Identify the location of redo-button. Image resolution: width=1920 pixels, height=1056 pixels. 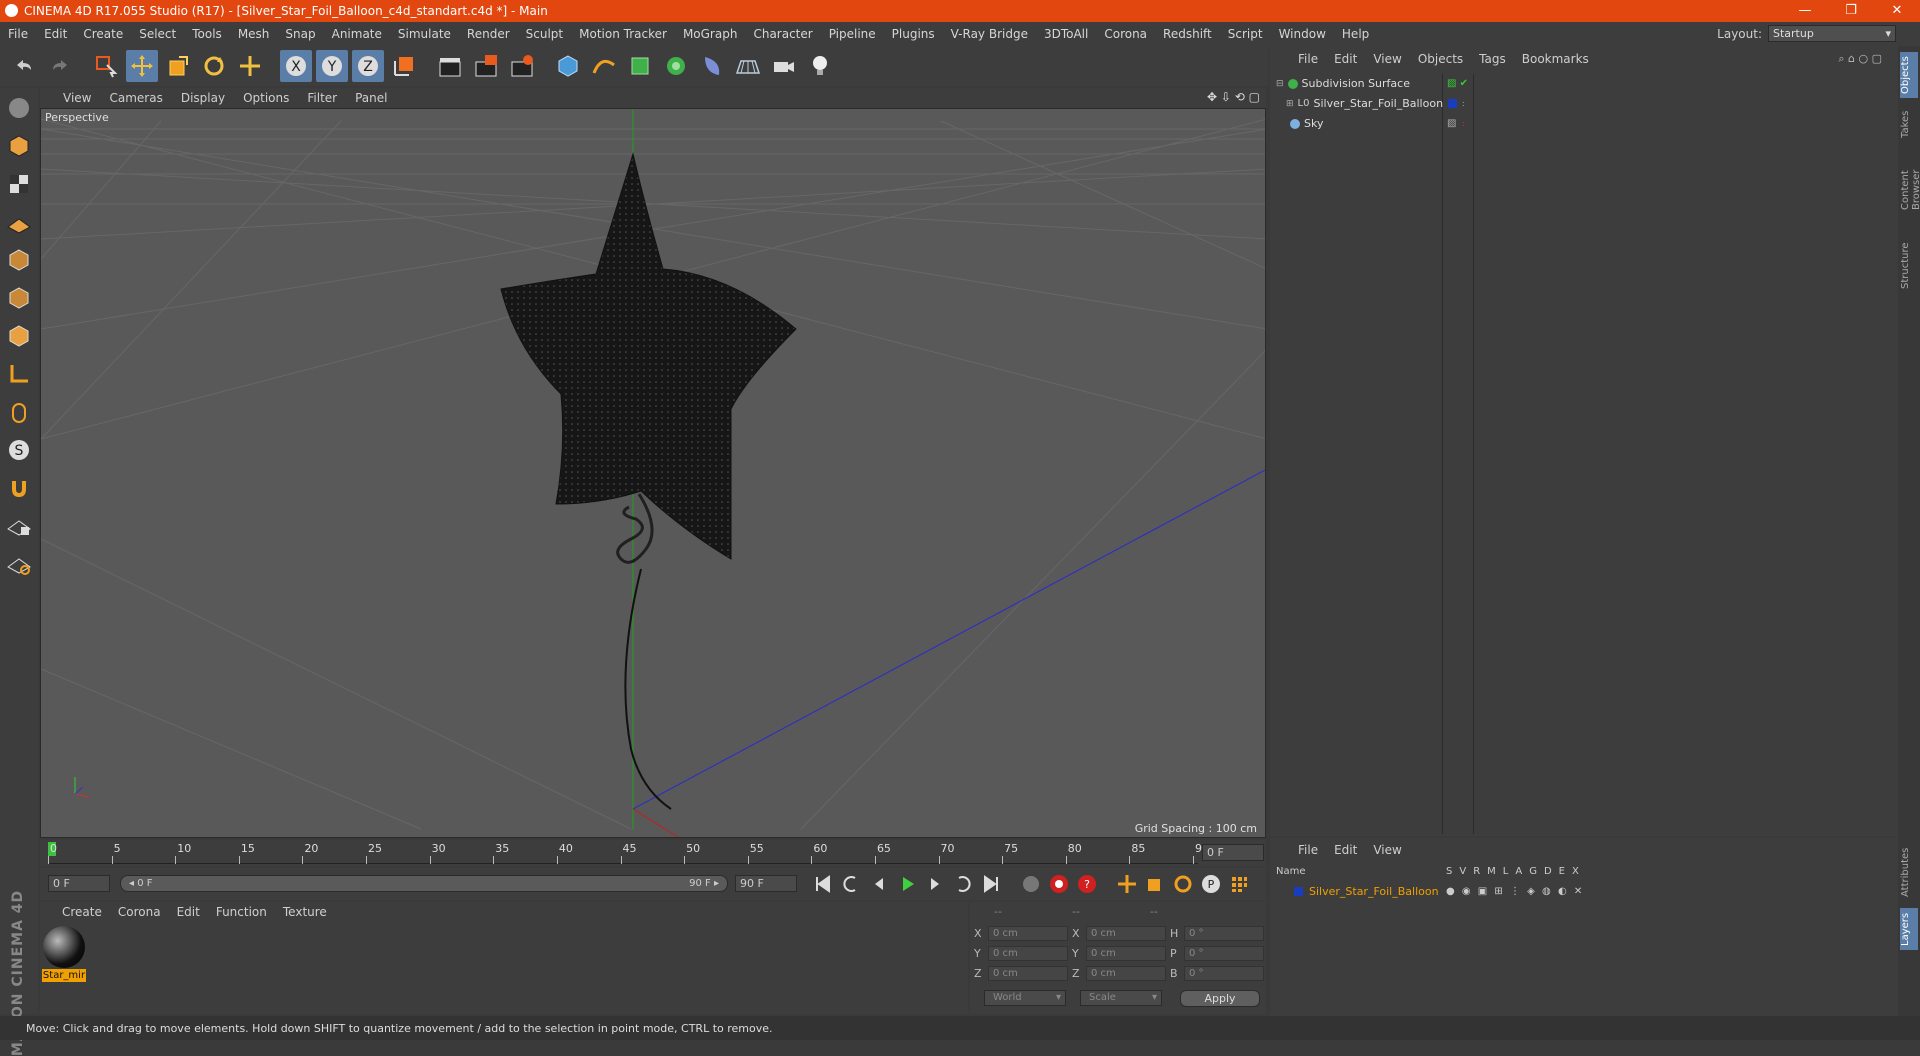
(60, 66).